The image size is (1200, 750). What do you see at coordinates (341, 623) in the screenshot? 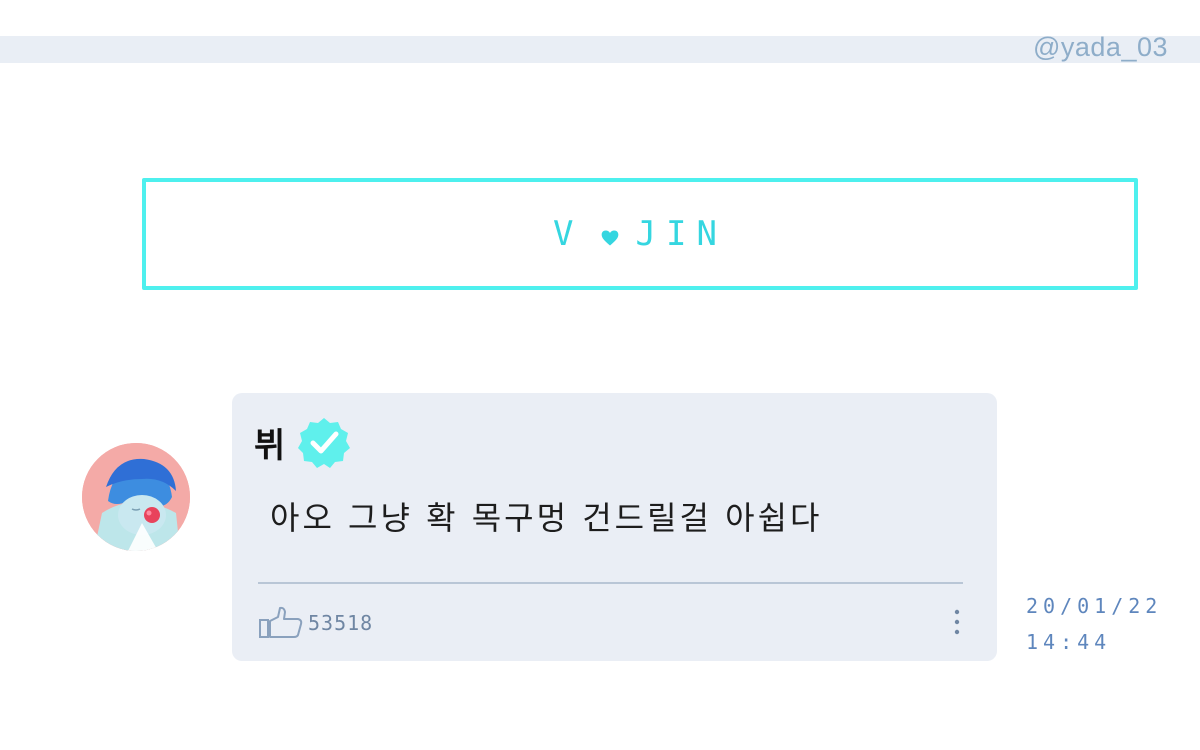
I see `like-count: 53518` at bounding box center [341, 623].